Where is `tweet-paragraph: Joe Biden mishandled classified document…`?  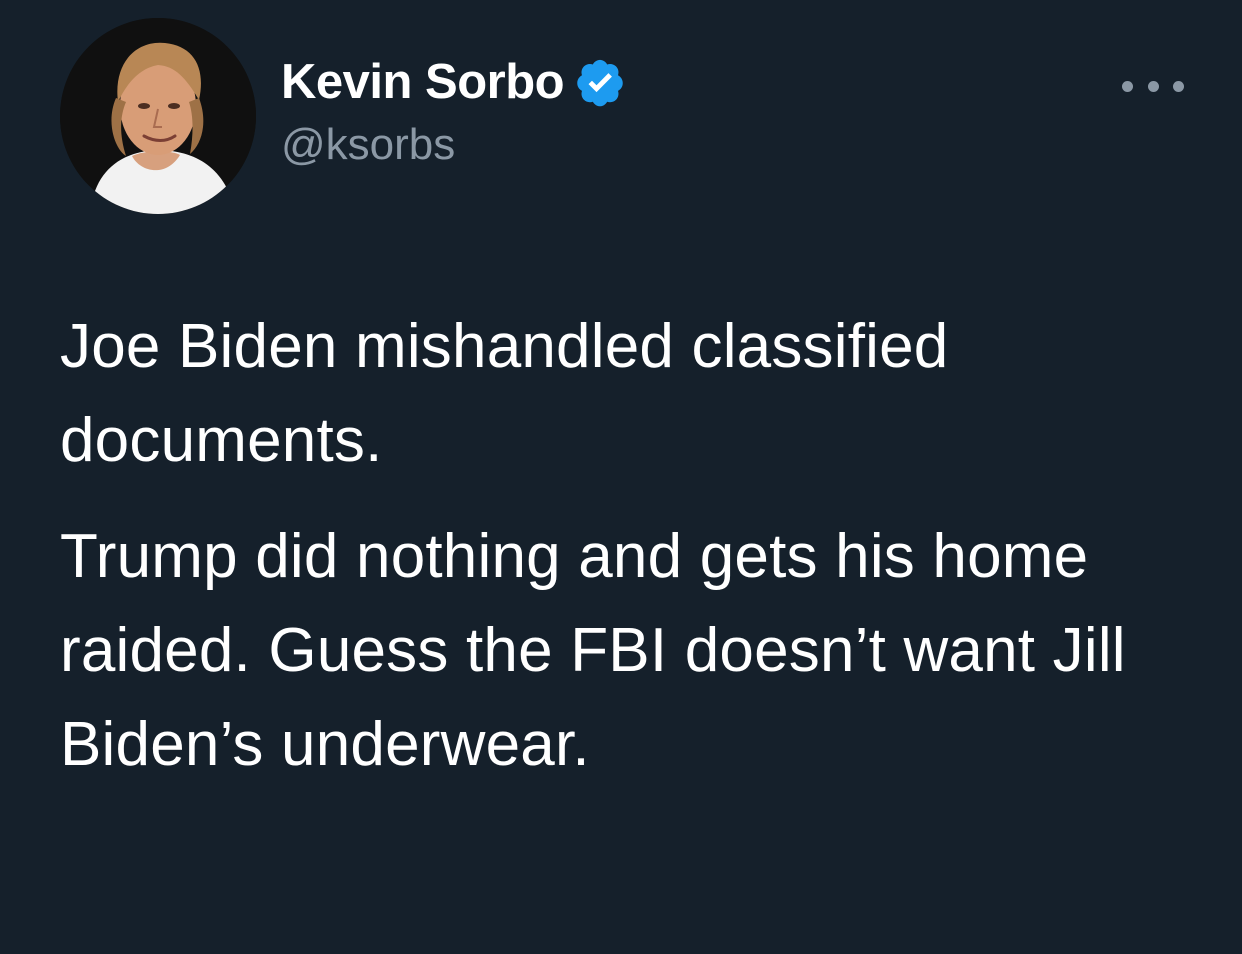 tweet-paragraph: Joe Biden mishandled classified document… is located at coordinates (504, 393).